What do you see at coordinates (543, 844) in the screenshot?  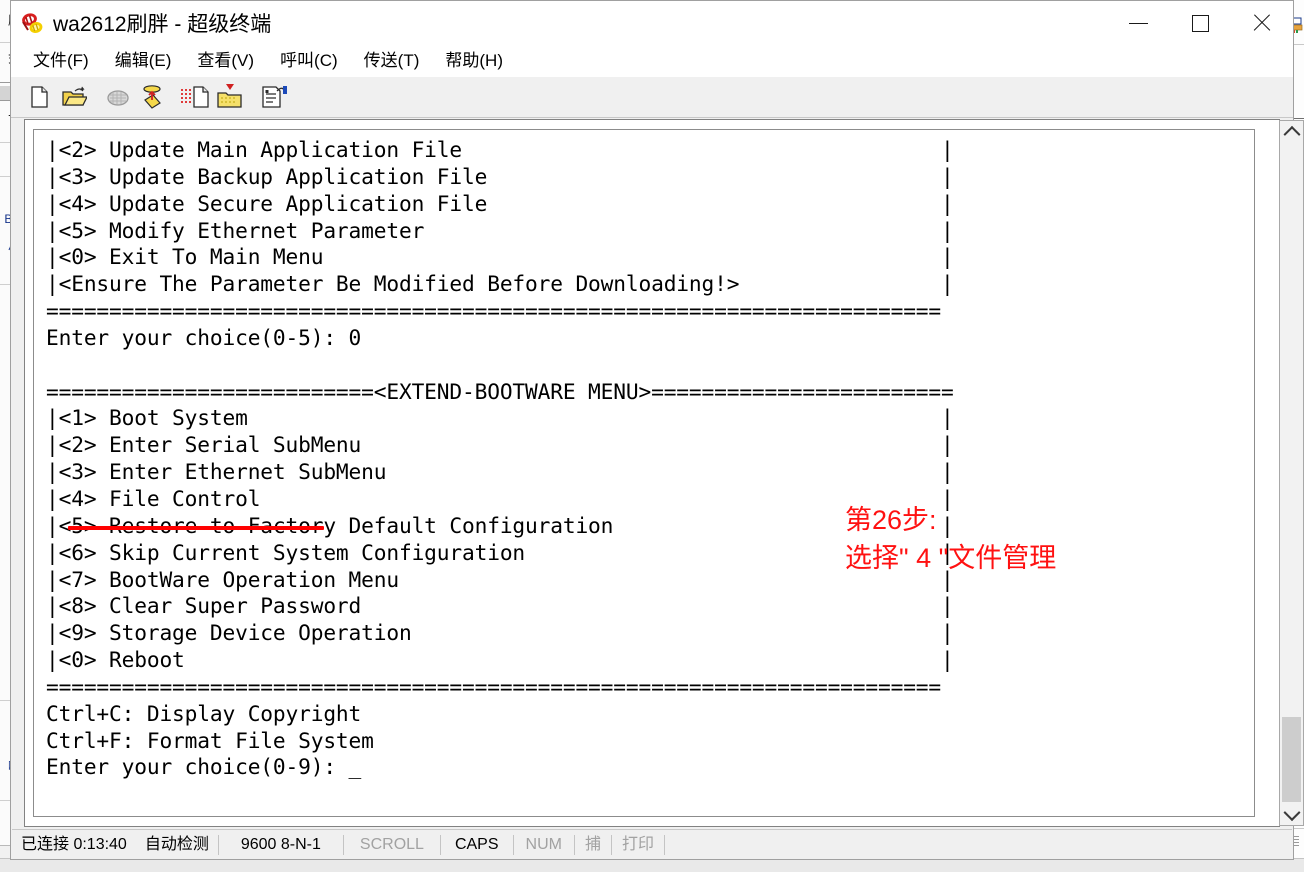 I see `status-num: NUM` at bounding box center [543, 844].